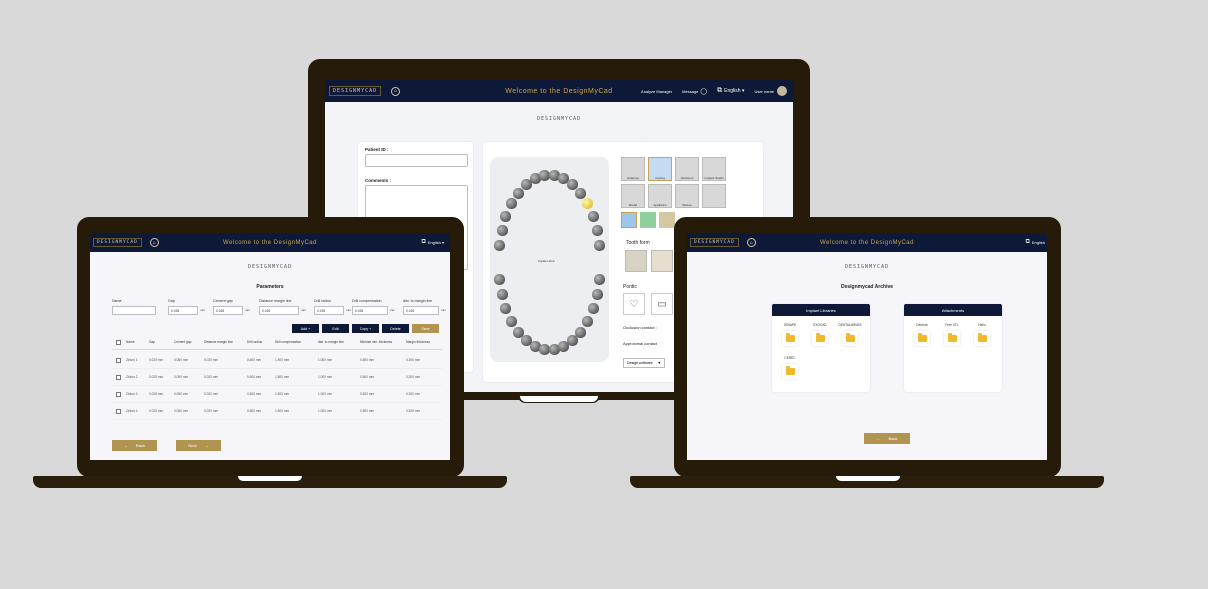  What do you see at coordinates (395, 328) in the screenshot?
I see `delete-button: Delete` at bounding box center [395, 328].